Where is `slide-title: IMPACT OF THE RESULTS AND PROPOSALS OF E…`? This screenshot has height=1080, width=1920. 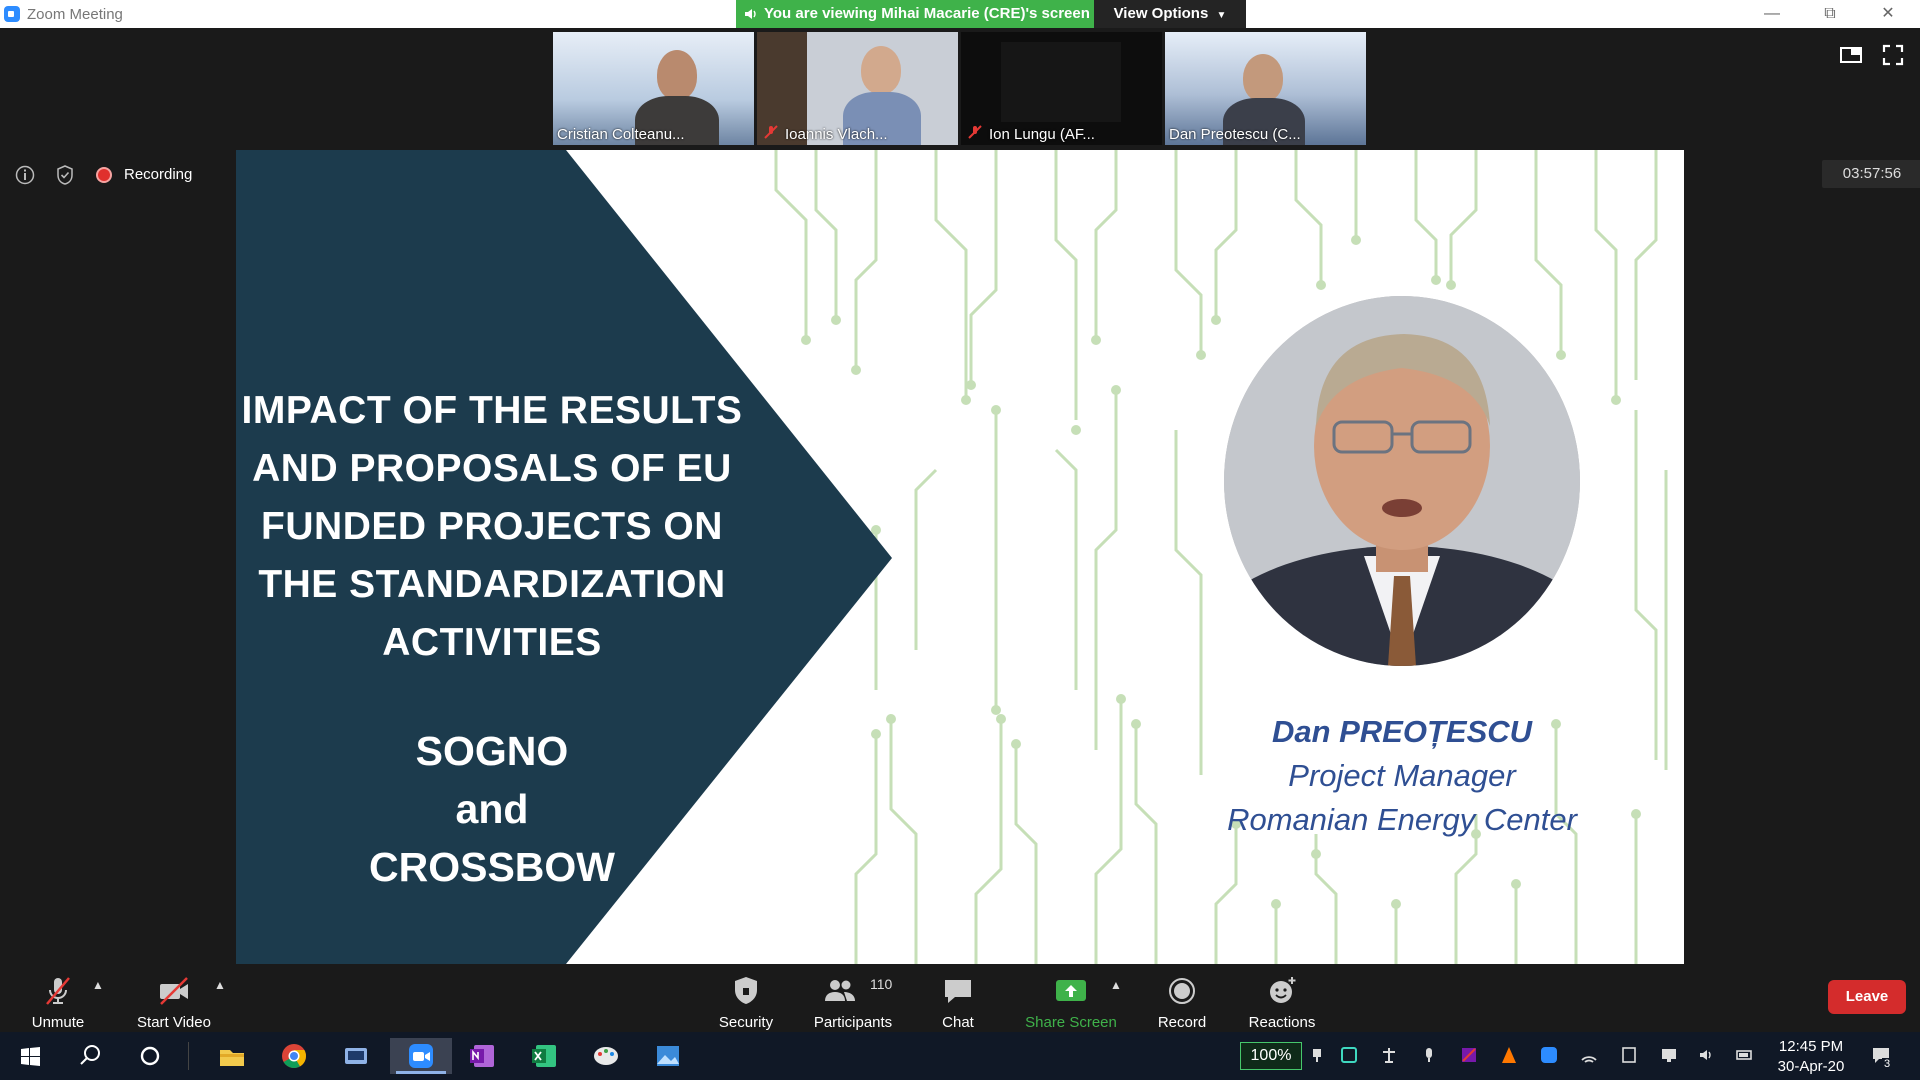
slide-title: IMPACT OF THE RESULTS AND PROPOSALS OF E… is located at coordinates (492, 527).